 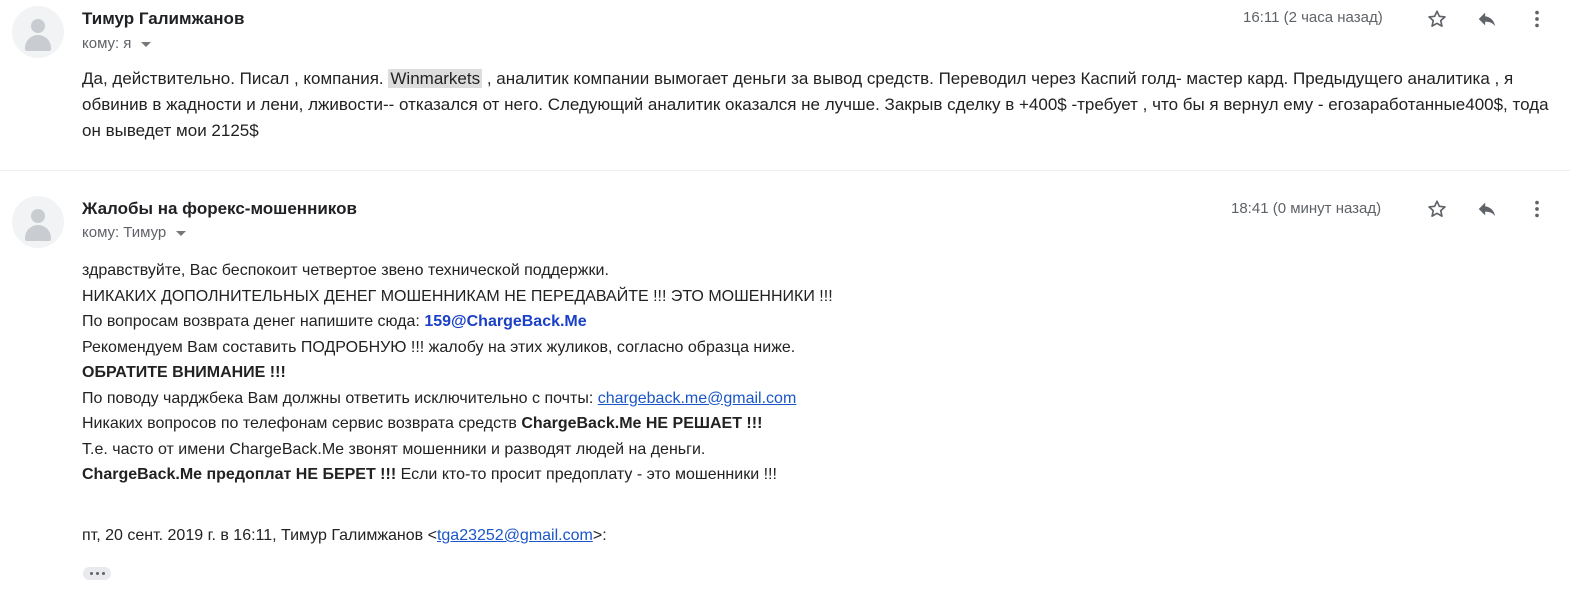 I want to click on reply-icon, so click(x=1487, y=209).